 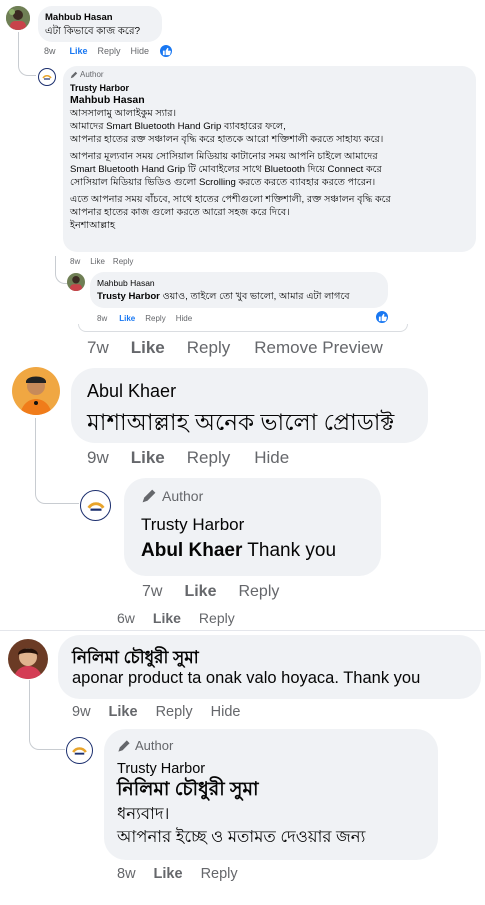 I want to click on mention-tag: Abul Khaer, so click(x=191, y=550).